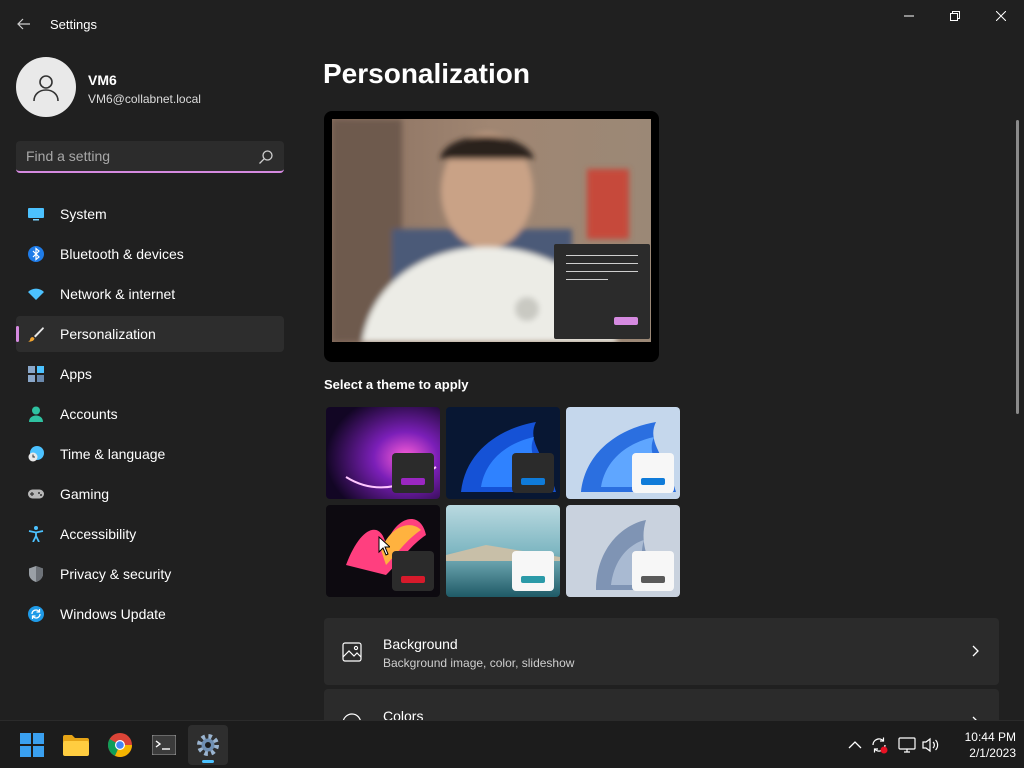 The width and height of the screenshot is (1024, 768). I want to click on sidebar-item-system: System, so click(150, 214).